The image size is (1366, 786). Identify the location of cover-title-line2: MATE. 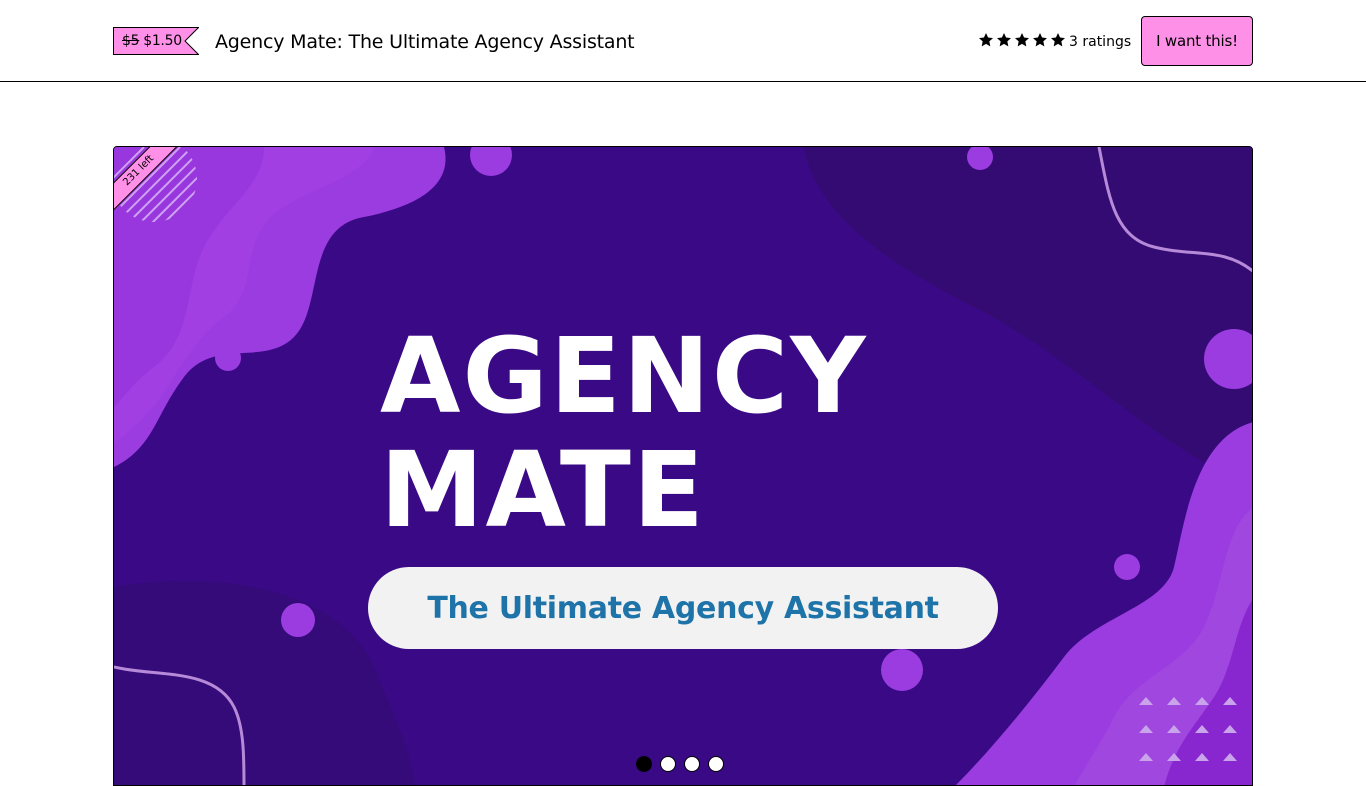
(543, 490).